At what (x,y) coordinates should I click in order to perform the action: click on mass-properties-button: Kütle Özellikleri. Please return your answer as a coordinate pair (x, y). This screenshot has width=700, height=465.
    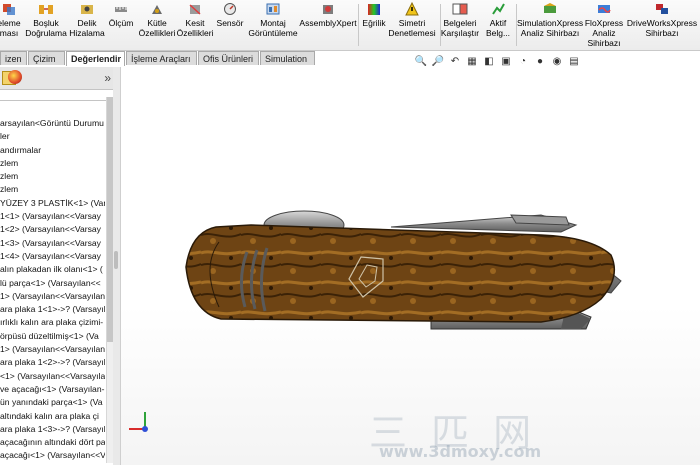
    Looking at the image, I should click on (157, 20).